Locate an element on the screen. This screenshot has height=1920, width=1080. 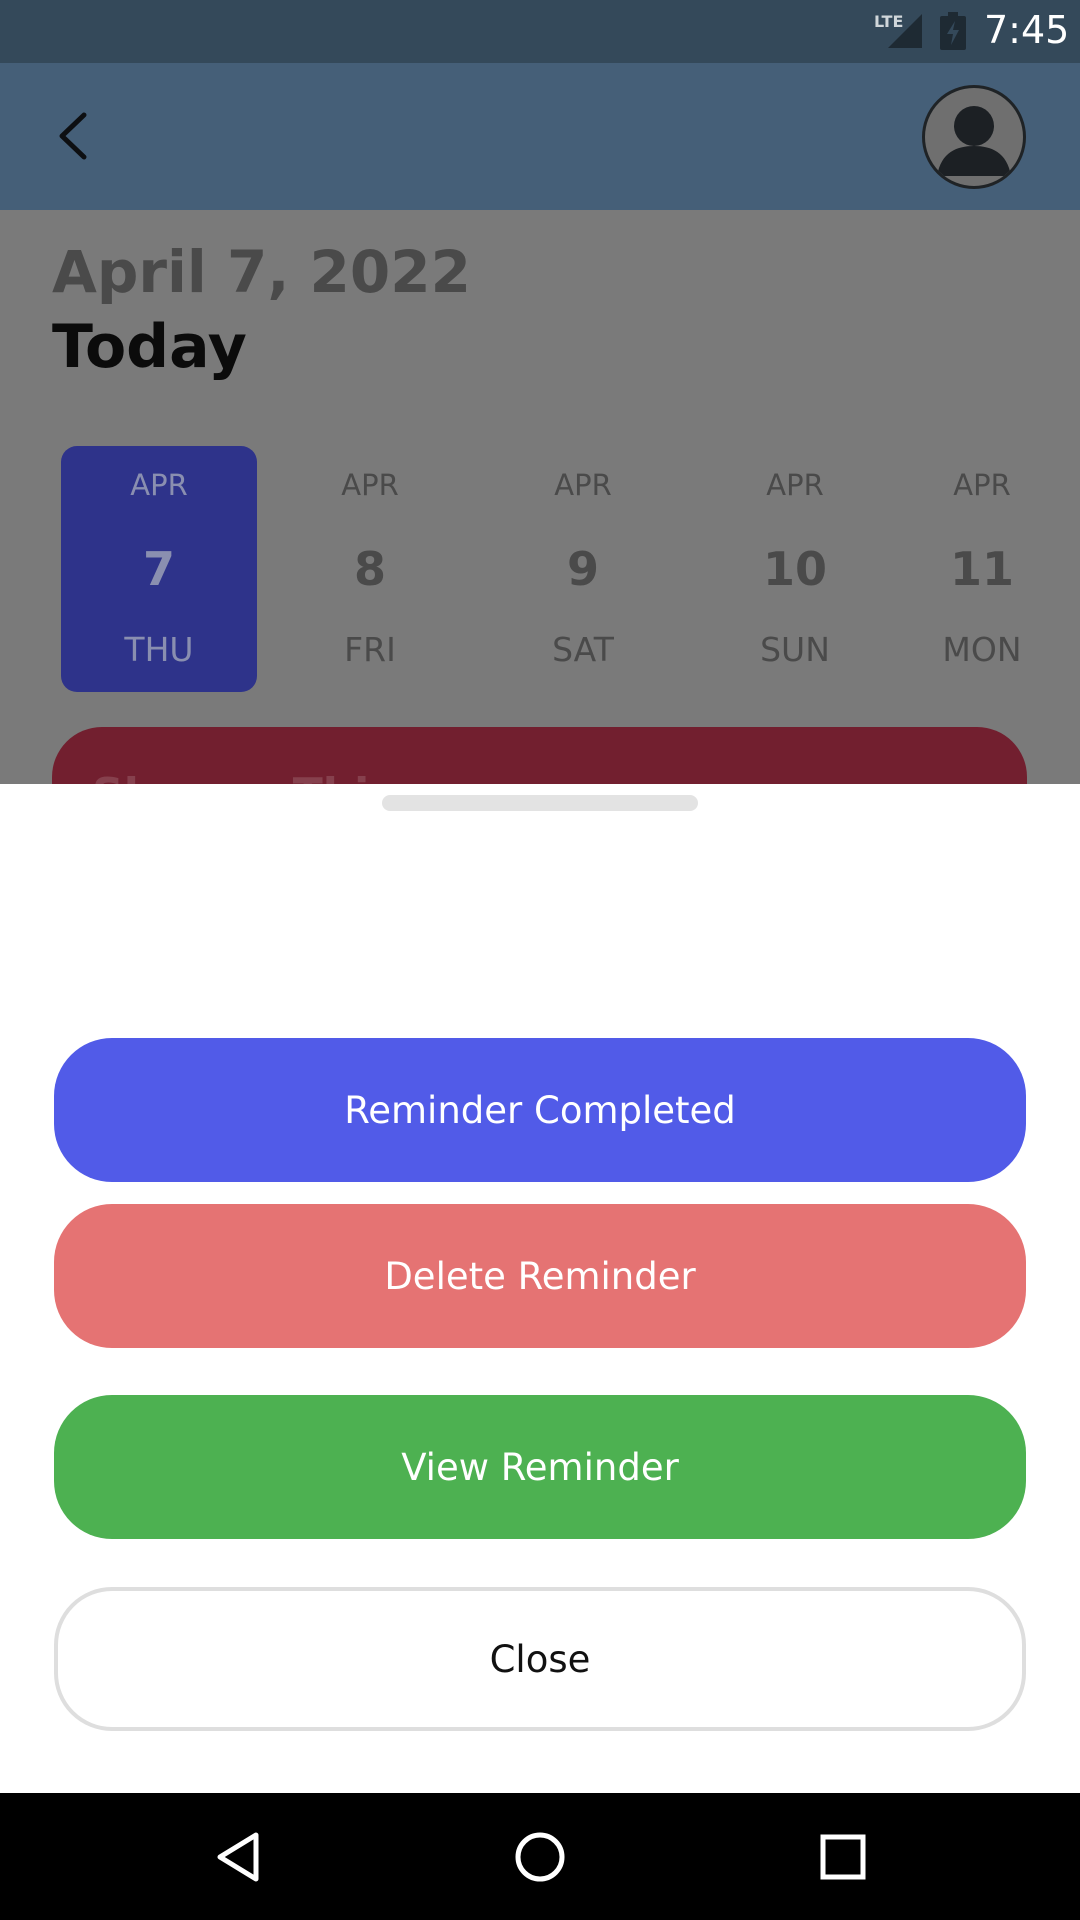
day-number: 9 is located at coordinates (582, 569).